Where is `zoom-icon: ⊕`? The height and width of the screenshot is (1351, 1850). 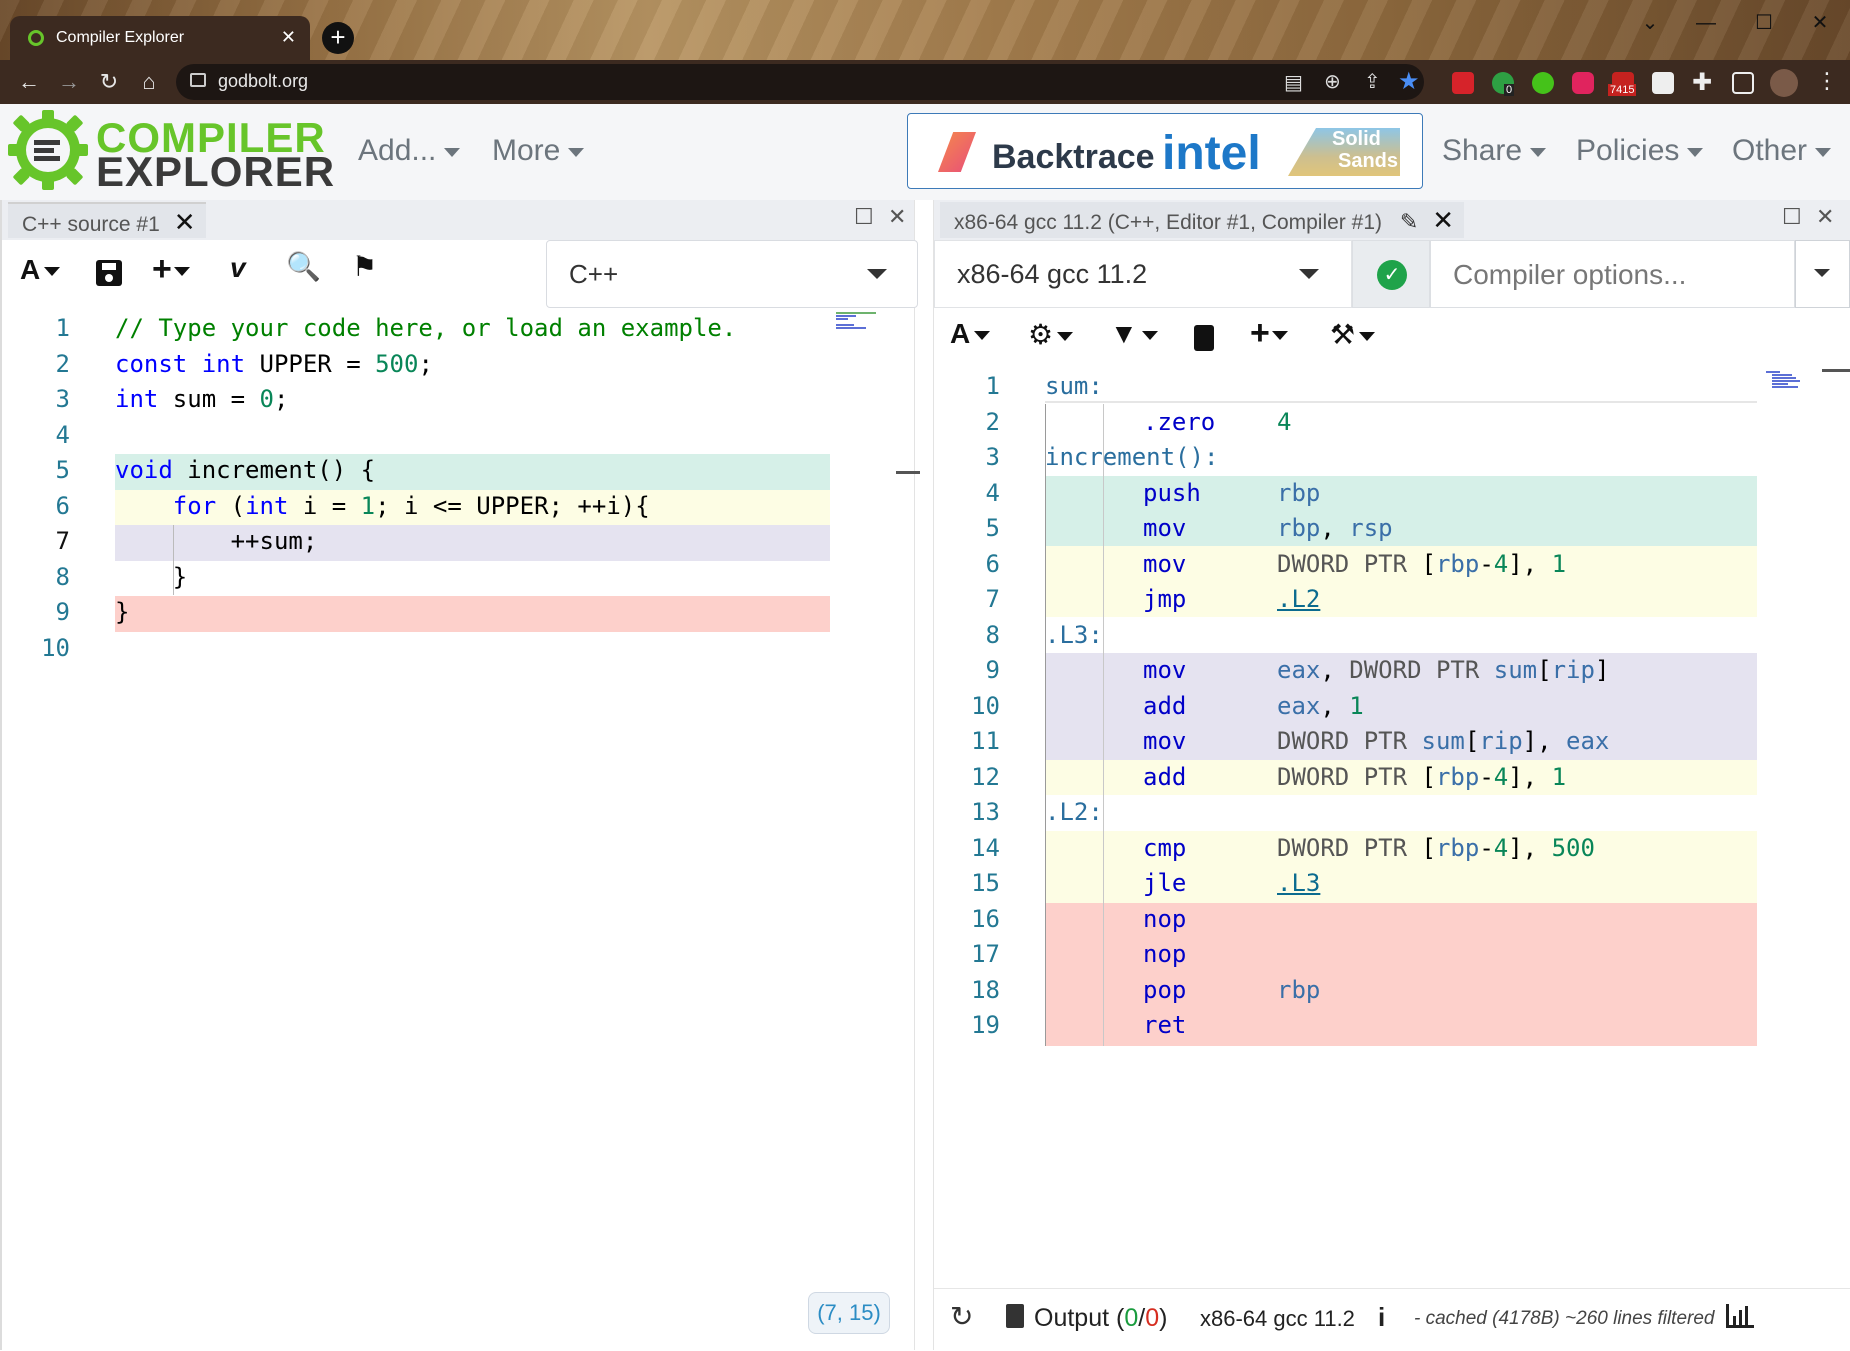
zoom-icon: ⊕ is located at coordinates (1332, 81).